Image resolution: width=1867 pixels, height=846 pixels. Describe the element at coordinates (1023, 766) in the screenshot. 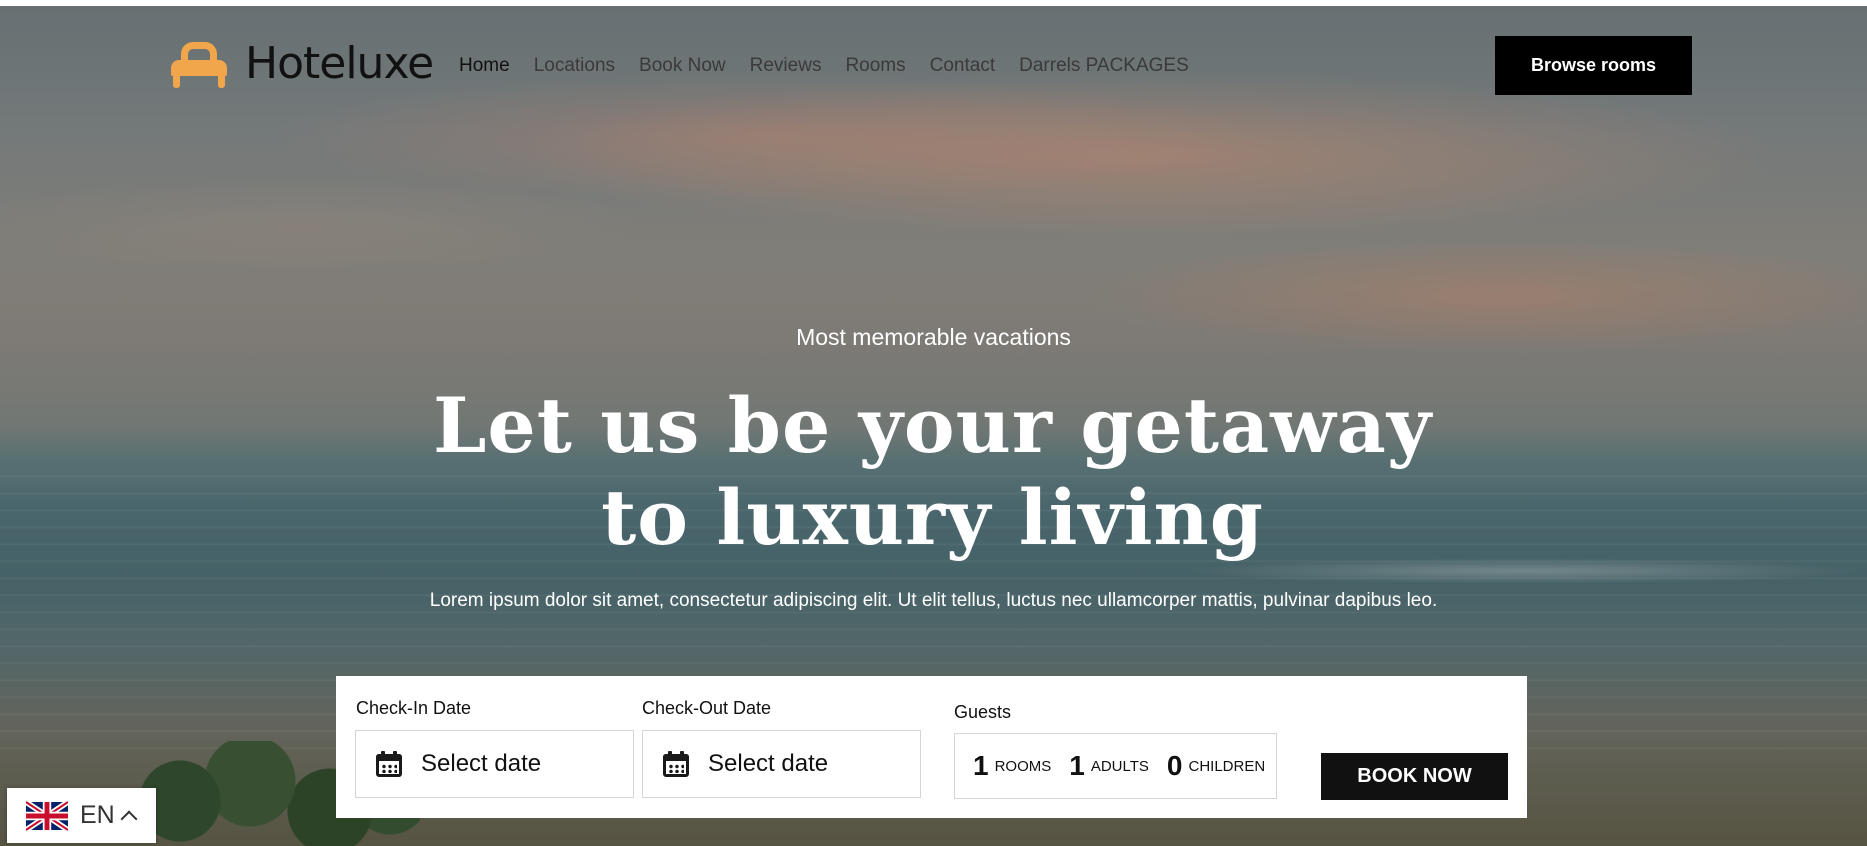

I see `rooms-label: ROOMS` at that location.